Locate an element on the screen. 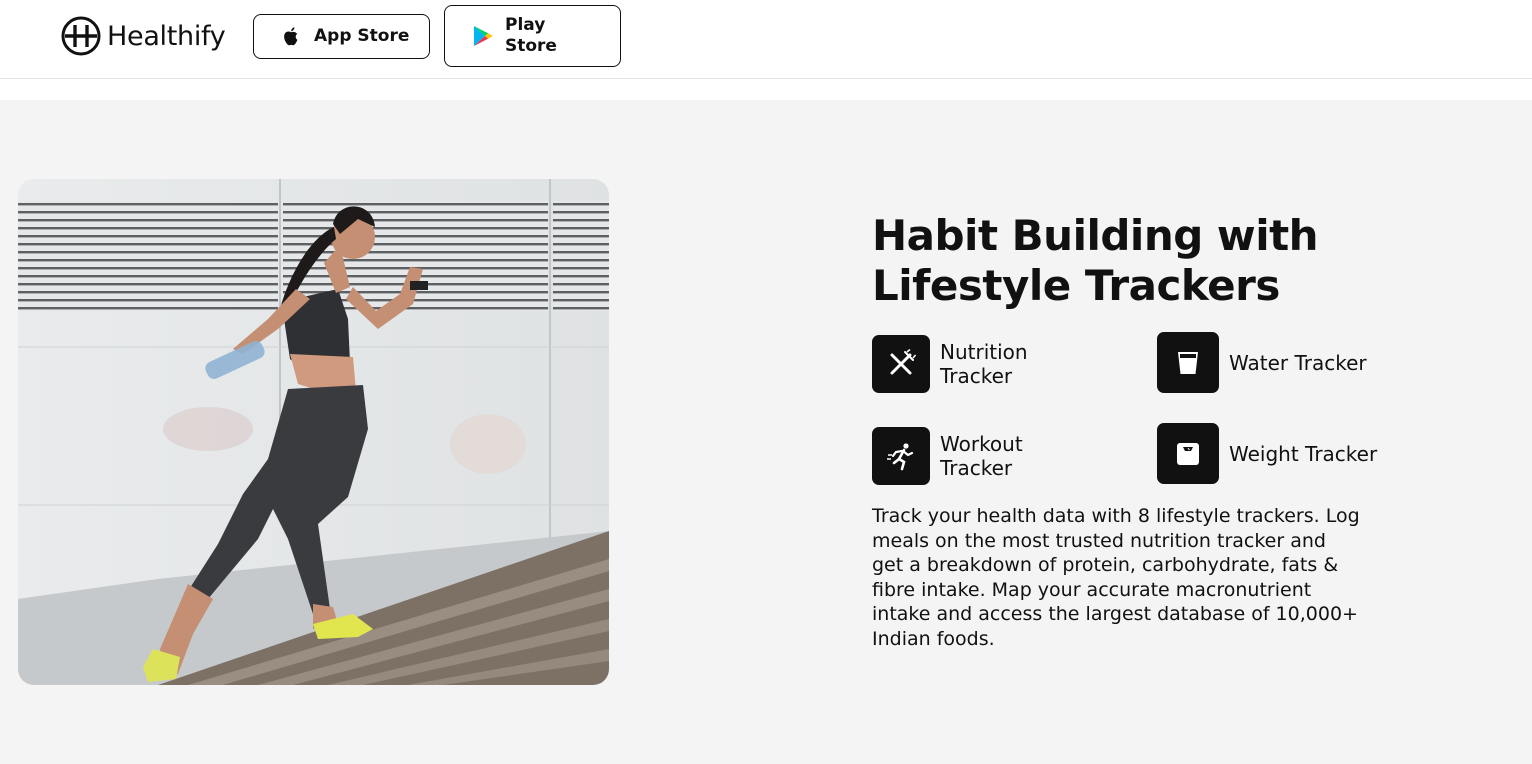 This screenshot has width=1532, height=764. tracker-weight-label: Weight Tracker is located at coordinates (1303, 453).